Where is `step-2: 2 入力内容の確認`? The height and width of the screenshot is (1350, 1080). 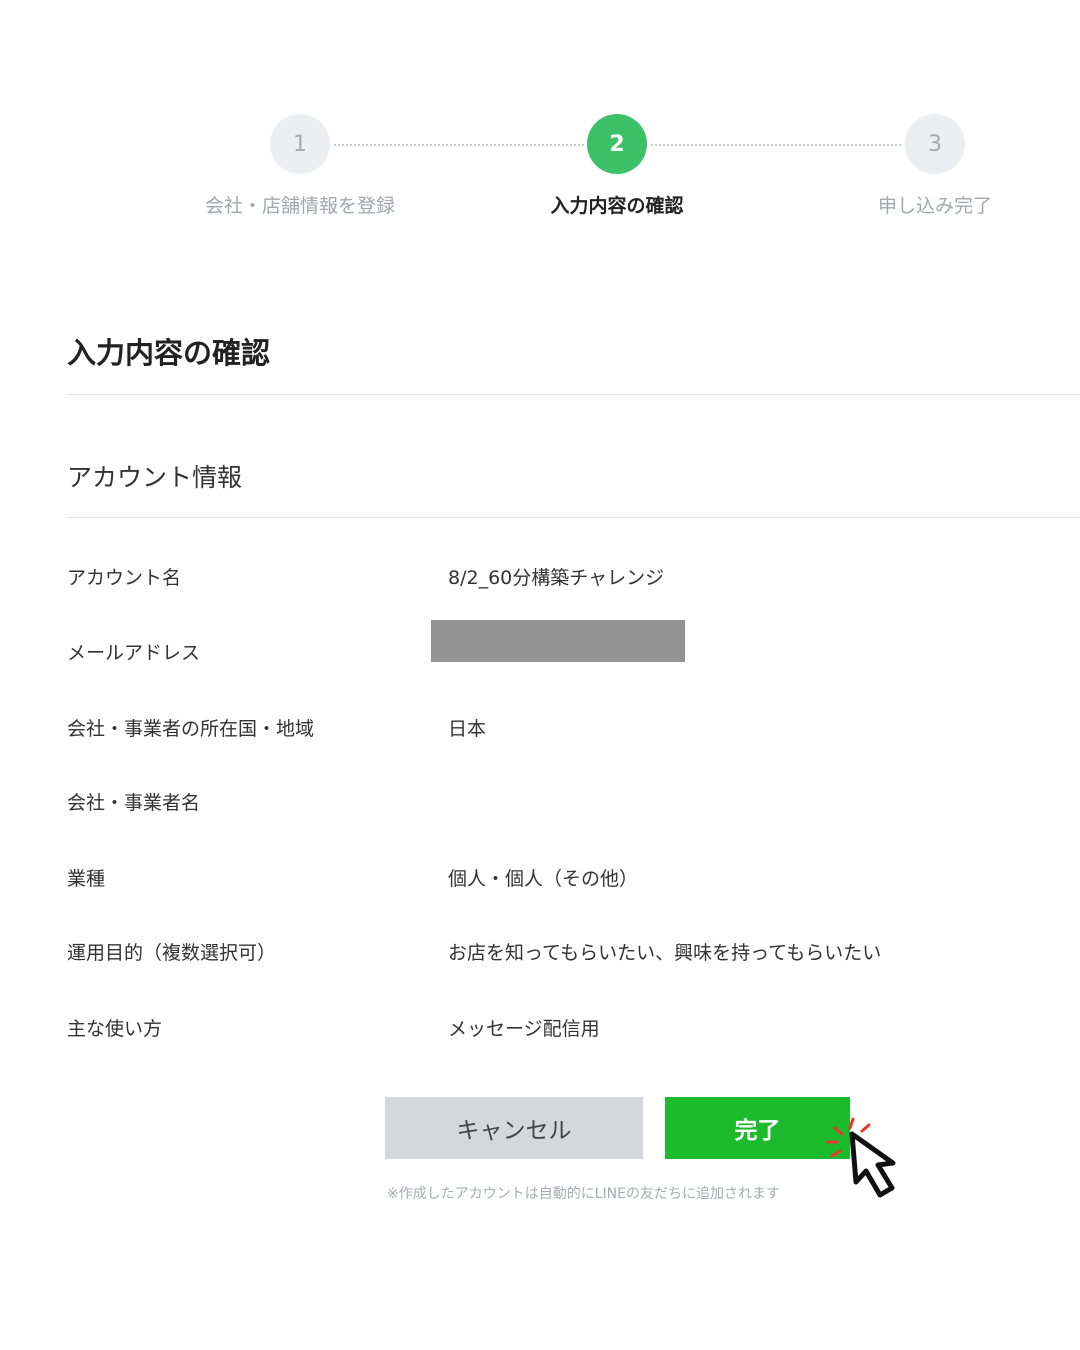
step-2: 2 入力内容の確認 is located at coordinates (617, 166).